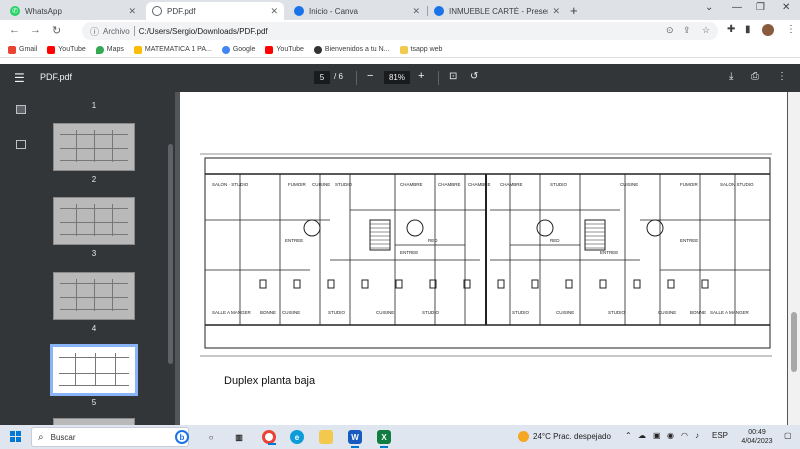 The width and height of the screenshot is (800, 449). Describe the element at coordinates (786, 7) in the screenshot. I see `close-window-button: ✕` at that location.